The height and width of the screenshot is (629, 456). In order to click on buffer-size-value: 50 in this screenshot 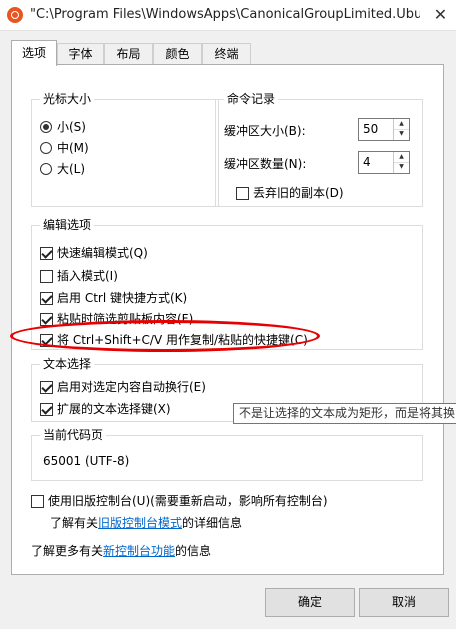, I will do `click(370, 129)`.